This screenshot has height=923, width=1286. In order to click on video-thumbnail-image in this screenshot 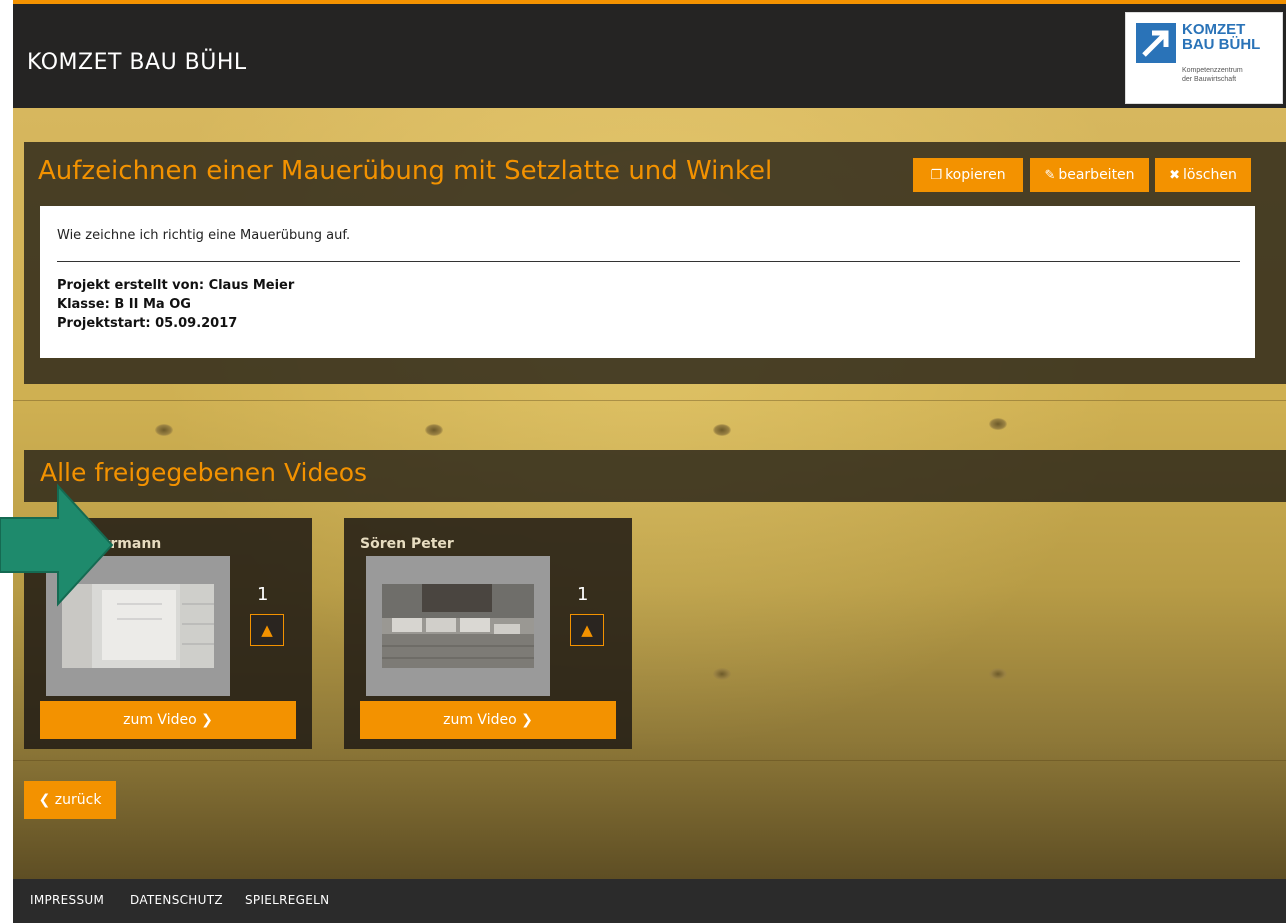, I will do `click(458, 626)`.